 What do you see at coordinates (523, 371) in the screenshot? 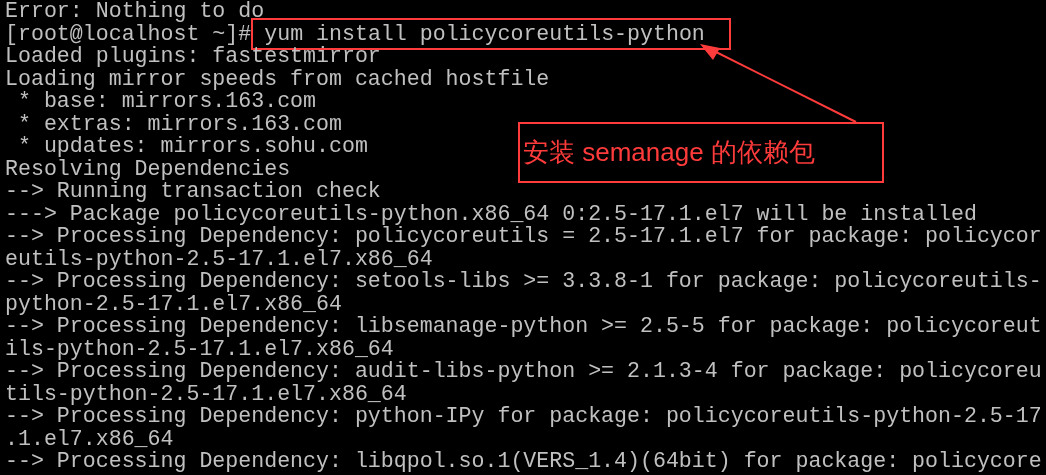
I see `output-line: --> Processing Dependency: audit-libs-python >= 2.1.3-4 for package: policycoreu` at bounding box center [523, 371].